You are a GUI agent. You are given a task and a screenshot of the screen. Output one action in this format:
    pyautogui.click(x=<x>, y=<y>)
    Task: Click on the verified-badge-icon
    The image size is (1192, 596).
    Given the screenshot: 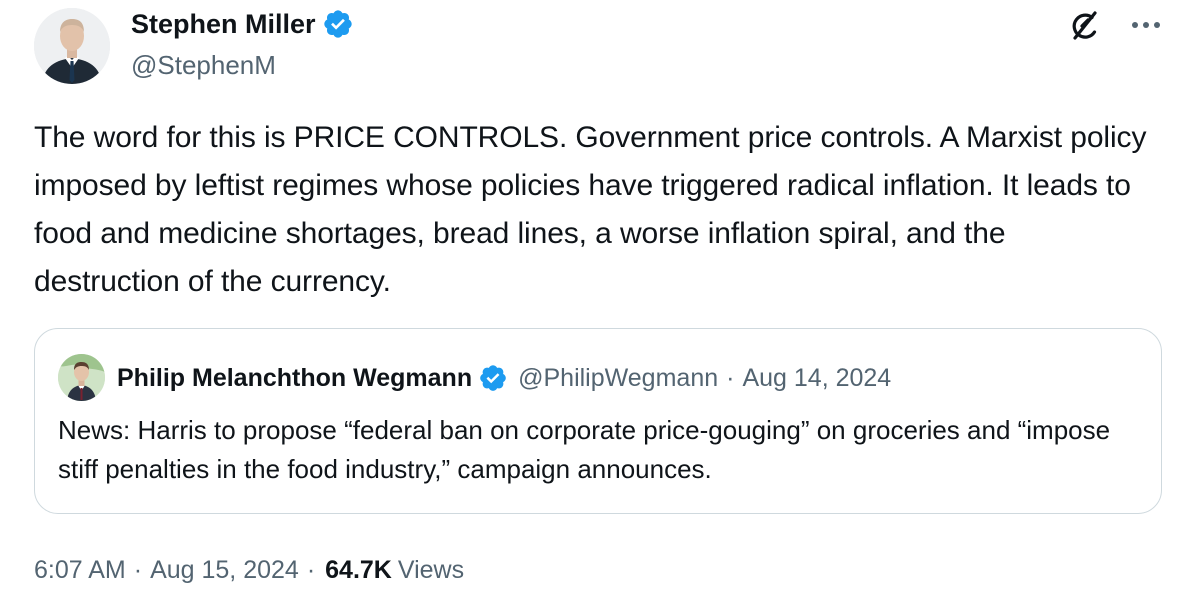 What is the action you would take?
    pyautogui.click(x=338, y=24)
    